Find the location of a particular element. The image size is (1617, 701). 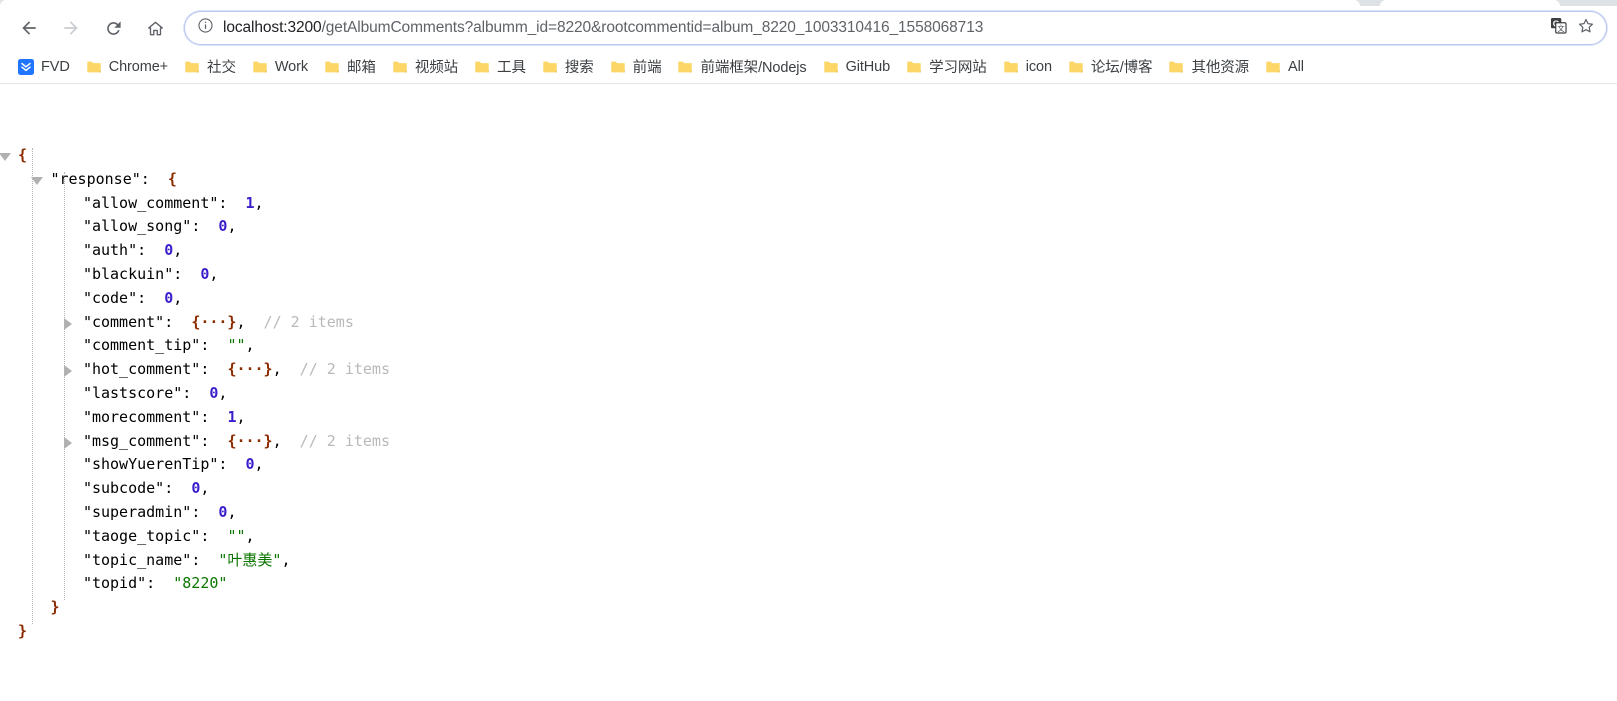

json-row-content: "comment": {···}, // 2 items is located at coordinates (218, 322).